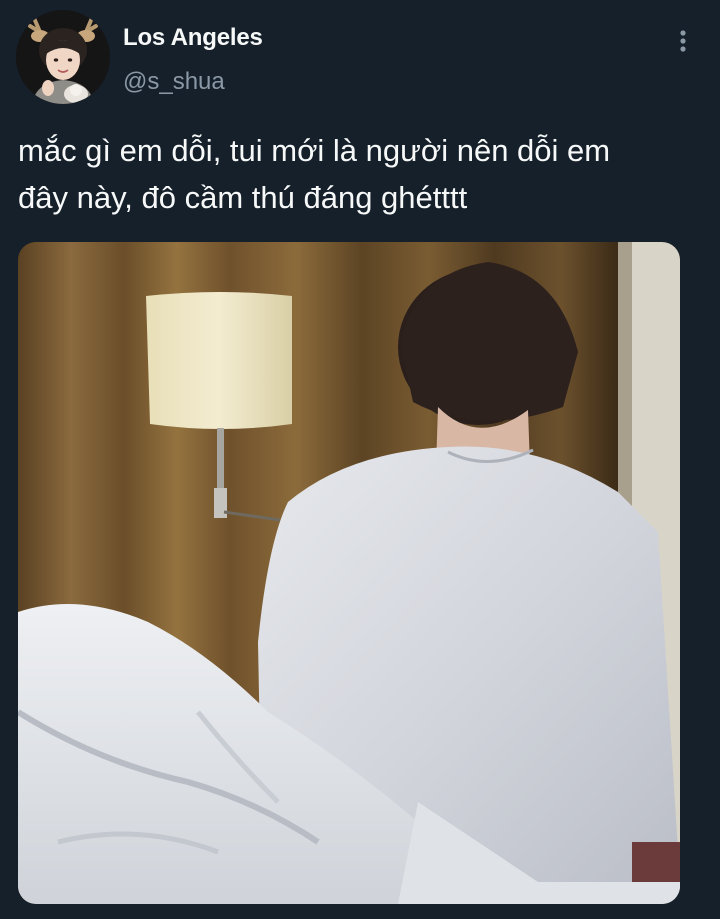  I want to click on avatar-image, so click(63, 57).